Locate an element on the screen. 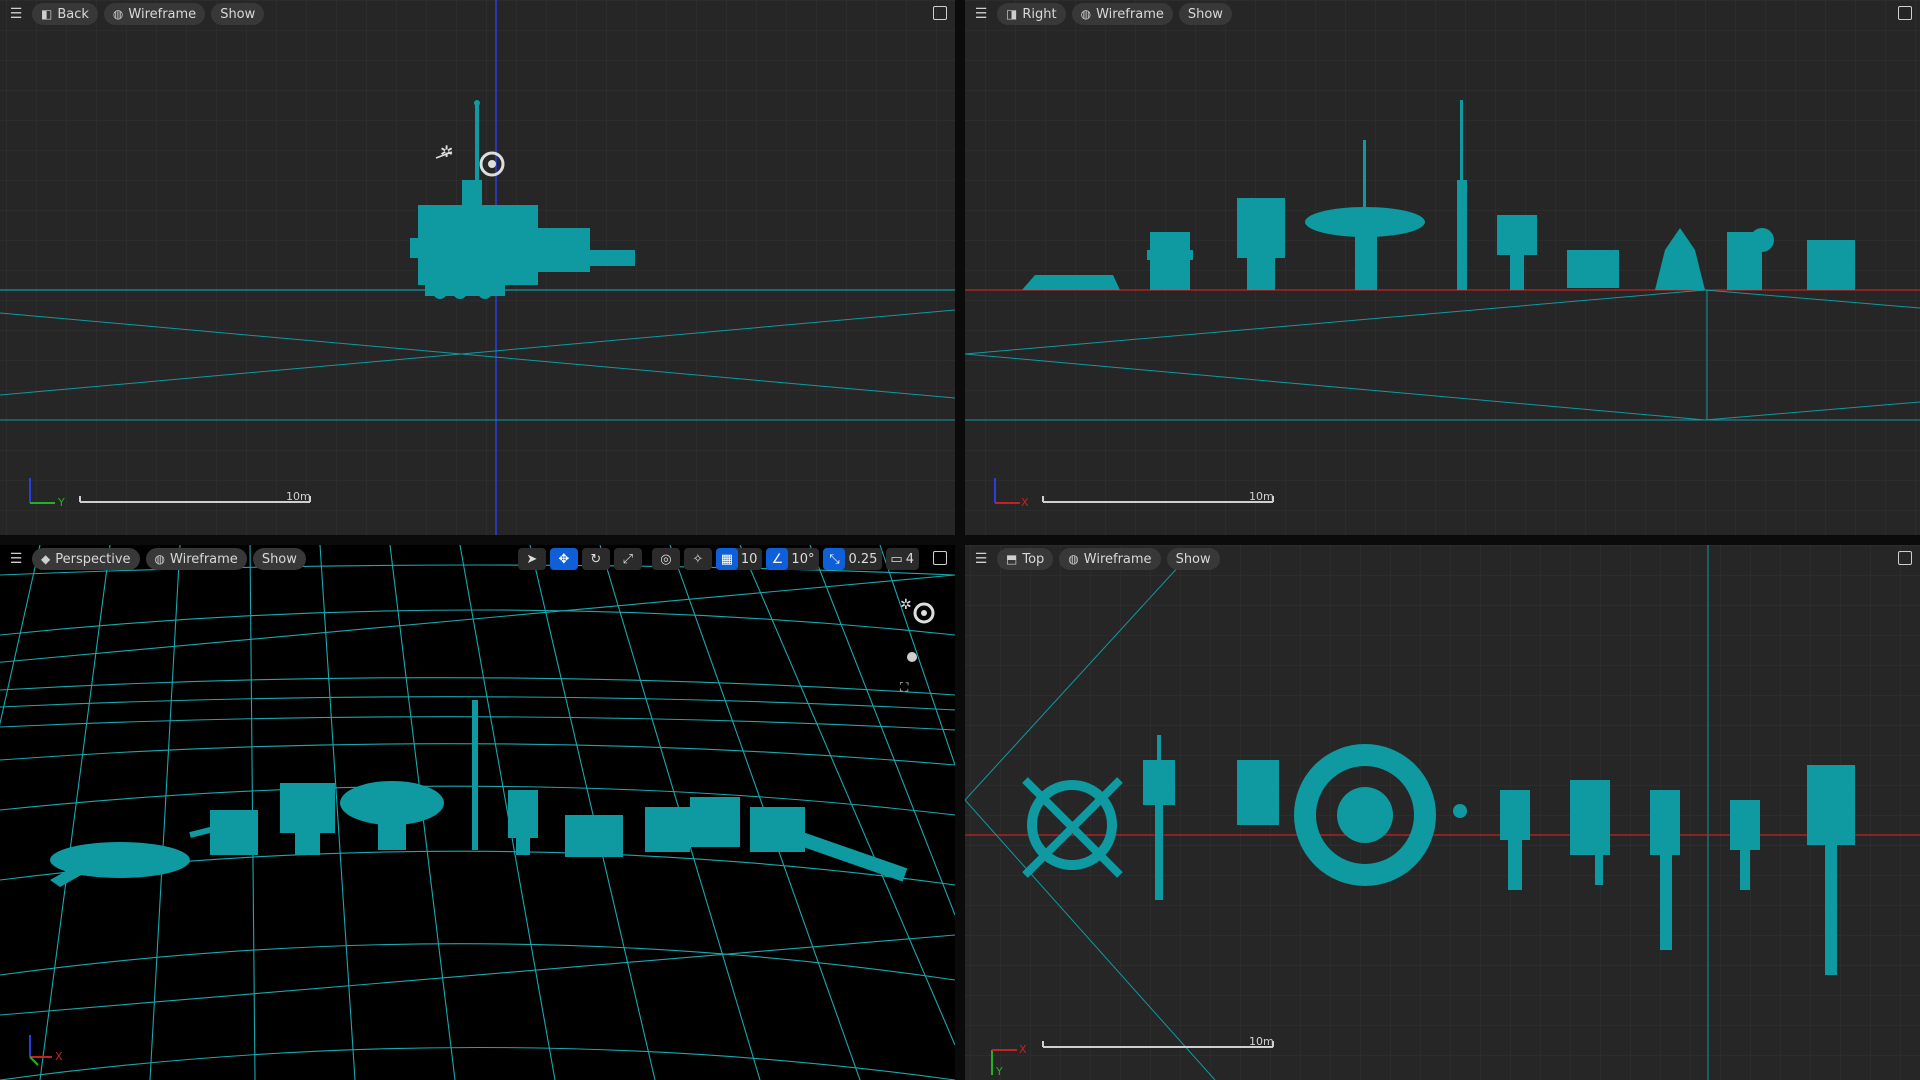  grid-snap-icon: ▦ is located at coordinates (726, 559).